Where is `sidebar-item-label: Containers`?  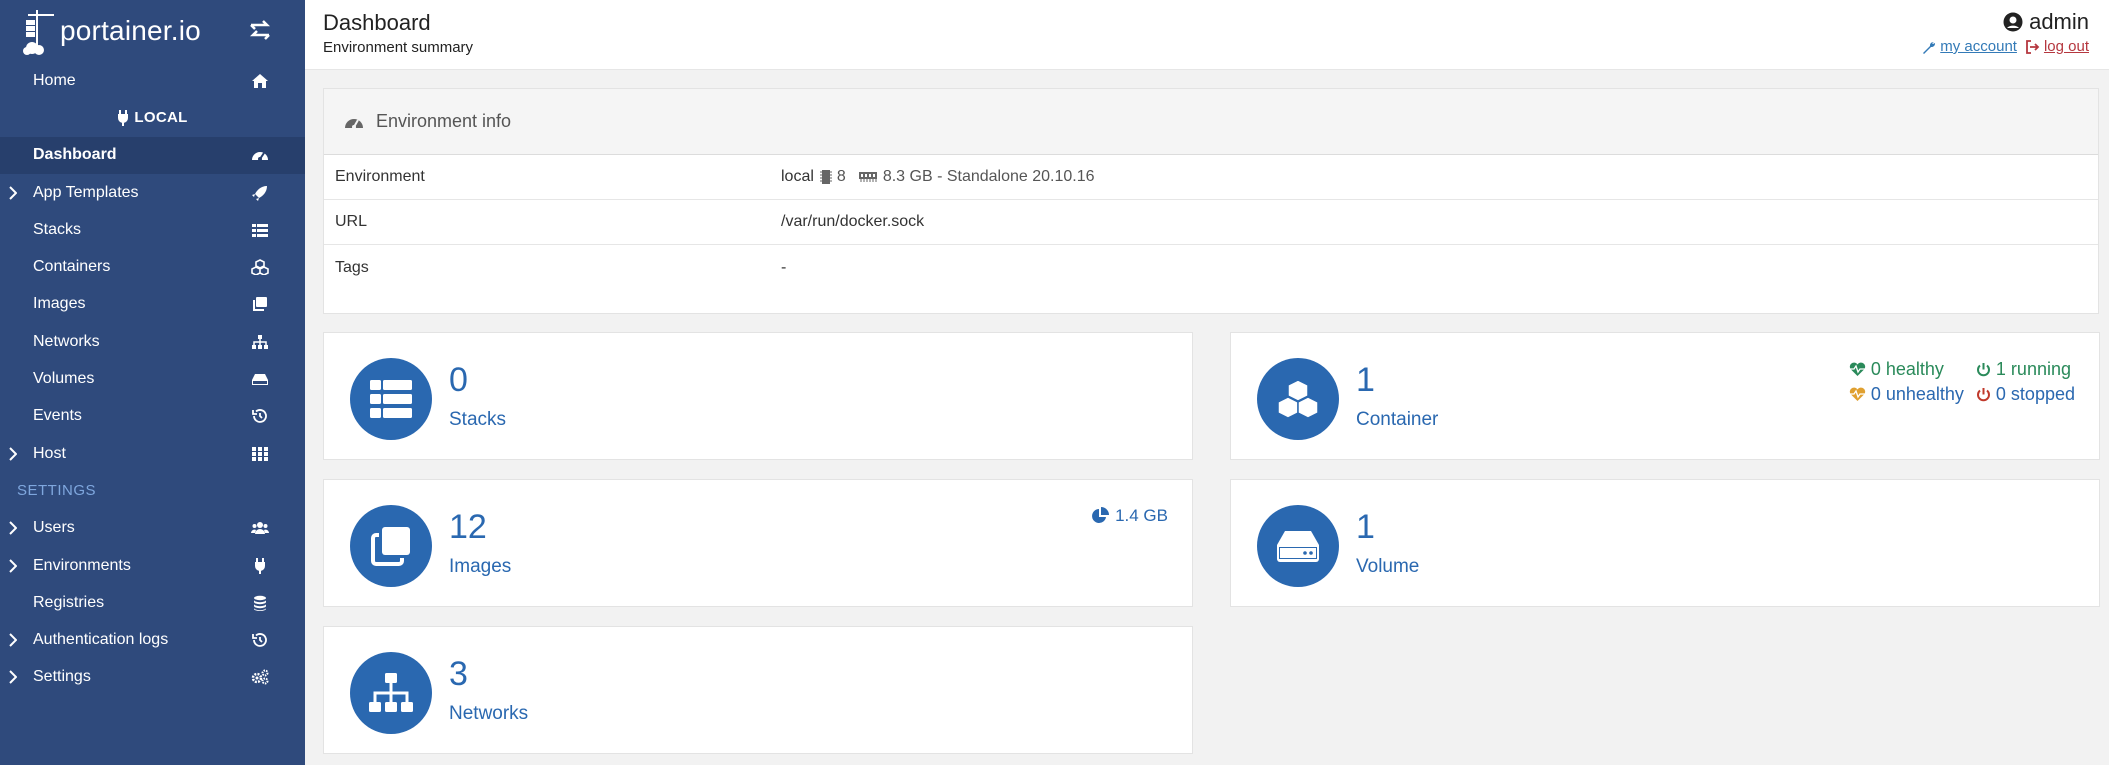
sidebar-item-label: Containers is located at coordinates (72, 267).